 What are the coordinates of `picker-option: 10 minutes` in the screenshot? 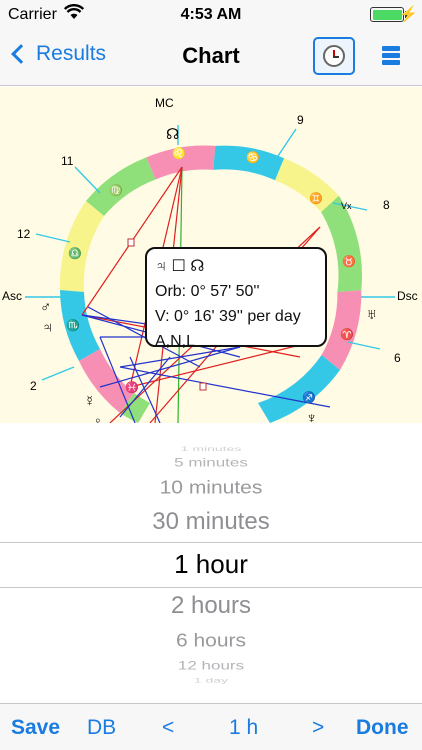 It's located at (211, 487).